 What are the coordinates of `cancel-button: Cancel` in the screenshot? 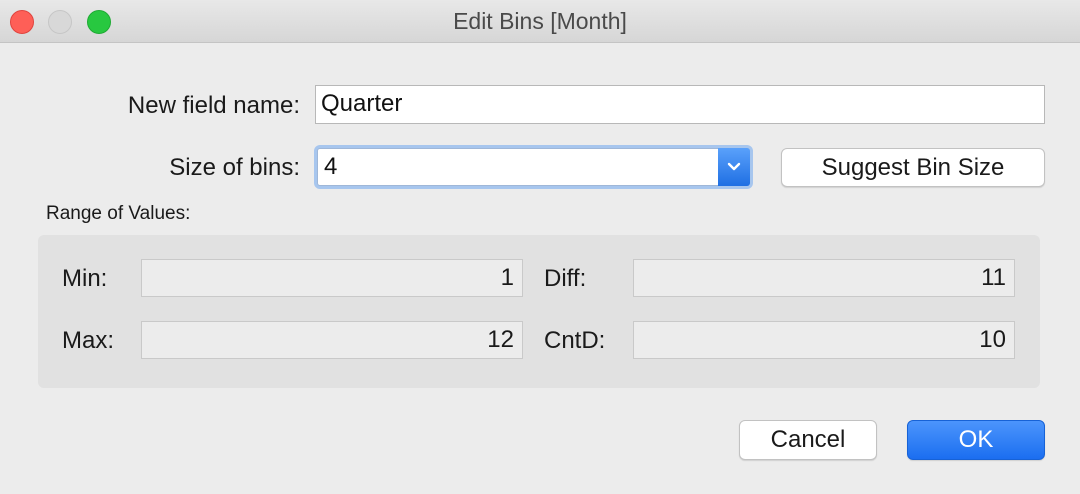 It's located at (808, 440).